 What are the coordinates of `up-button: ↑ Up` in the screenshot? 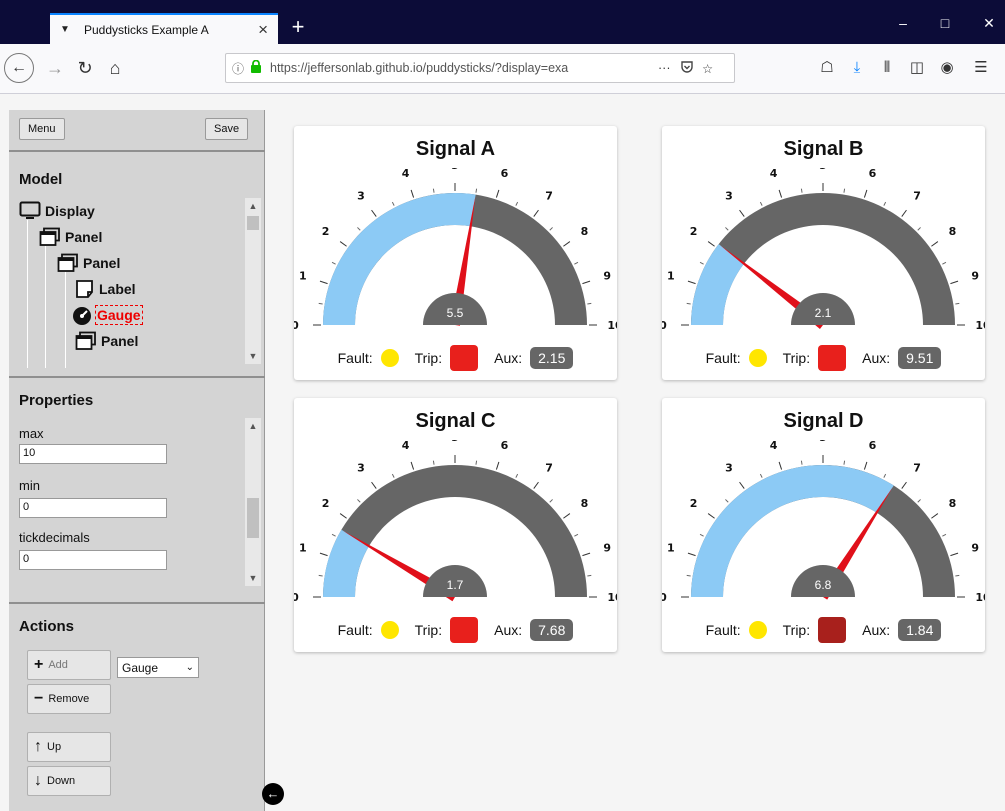 It's located at (69, 747).